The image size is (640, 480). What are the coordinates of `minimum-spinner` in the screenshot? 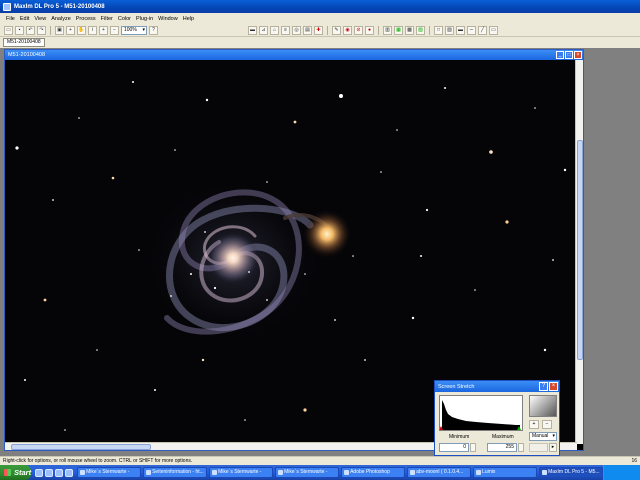 It's located at (473, 447).